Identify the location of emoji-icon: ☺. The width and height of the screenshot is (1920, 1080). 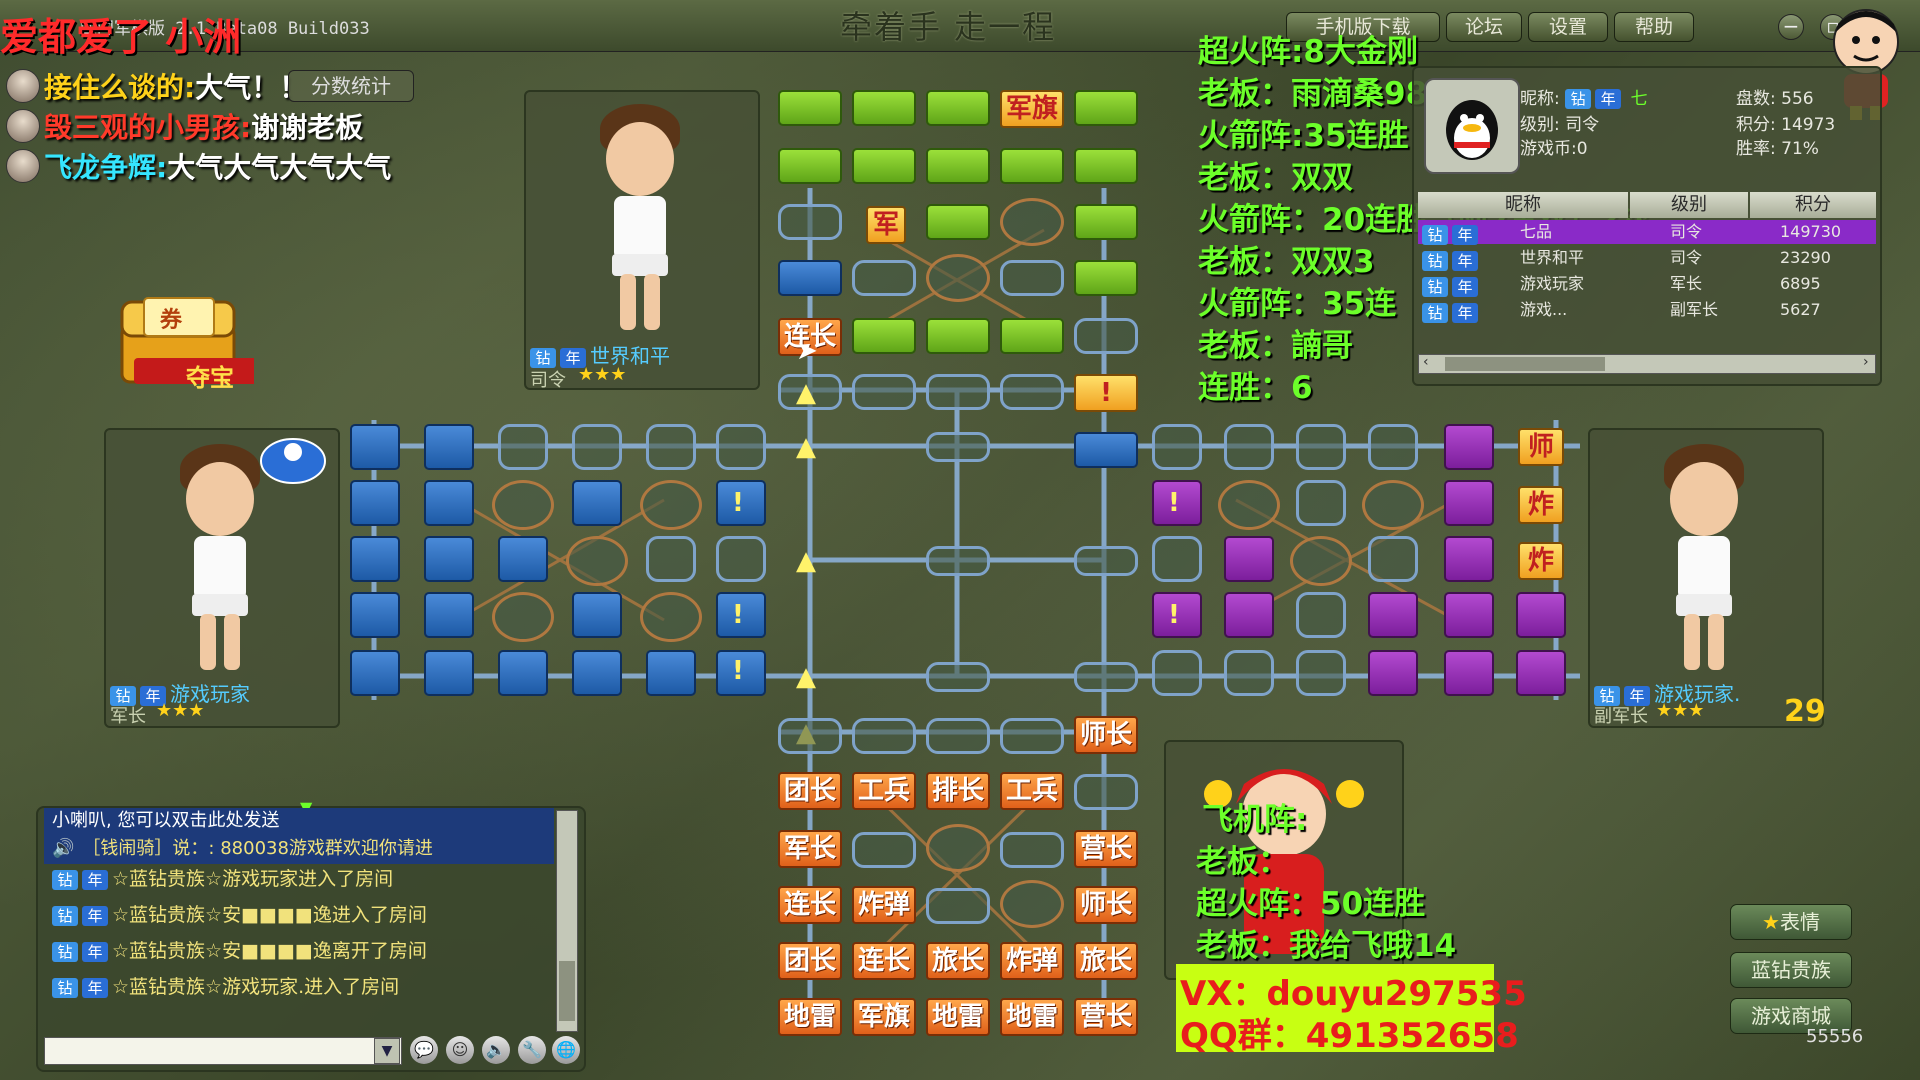
(460, 1050).